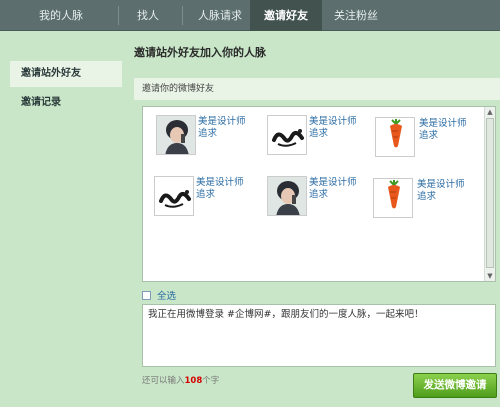 This screenshot has width=500, height=407. I want to click on section-header: 邀请你的微博好友, so click(317, 89).